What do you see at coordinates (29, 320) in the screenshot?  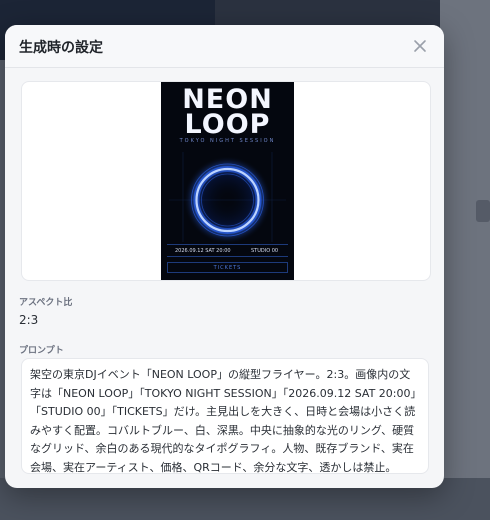 I see `aspect-ratio-value: 2:3` at bounding box center [29, 320].